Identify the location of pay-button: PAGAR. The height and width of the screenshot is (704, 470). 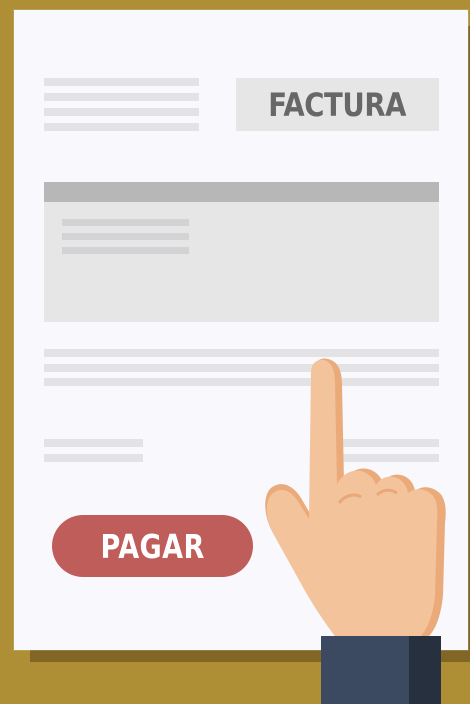
(152, 546).